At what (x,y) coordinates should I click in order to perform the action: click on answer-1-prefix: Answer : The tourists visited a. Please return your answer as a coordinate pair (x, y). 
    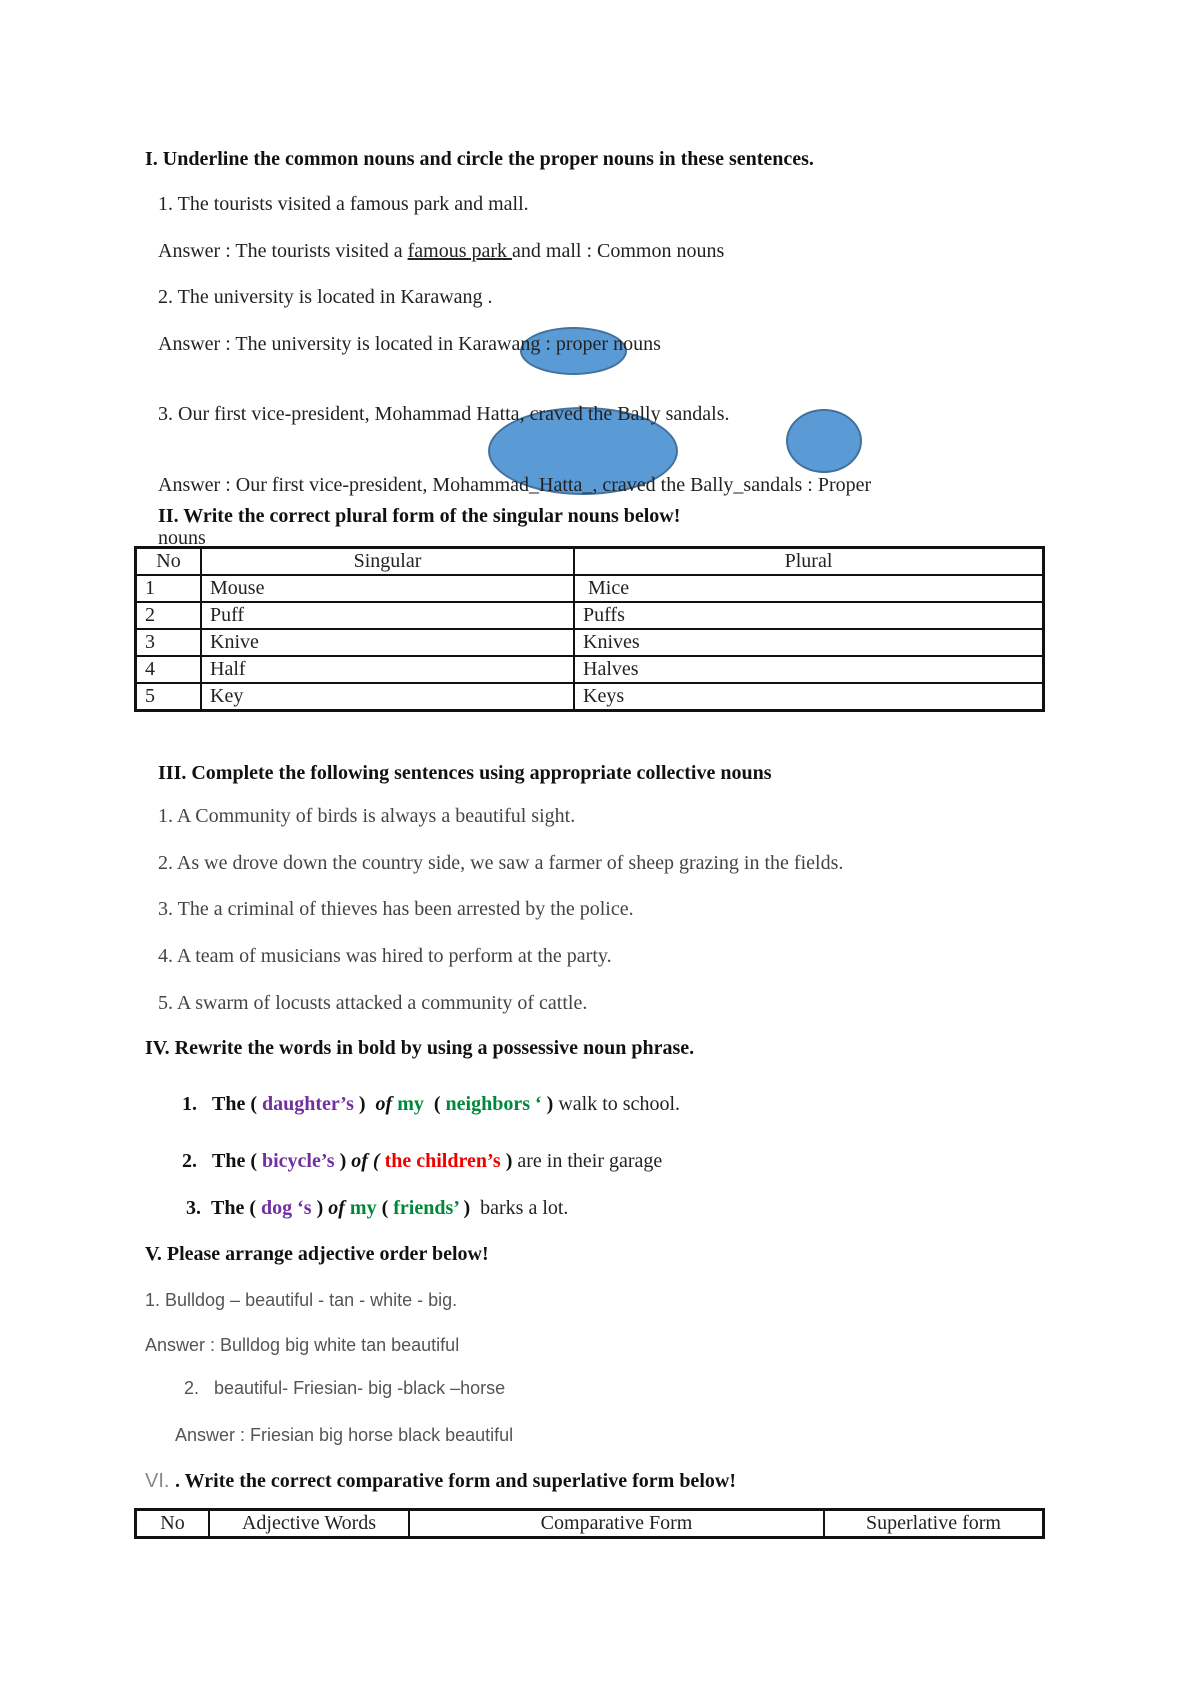
    Looking at the image, I should click on (283, 251).